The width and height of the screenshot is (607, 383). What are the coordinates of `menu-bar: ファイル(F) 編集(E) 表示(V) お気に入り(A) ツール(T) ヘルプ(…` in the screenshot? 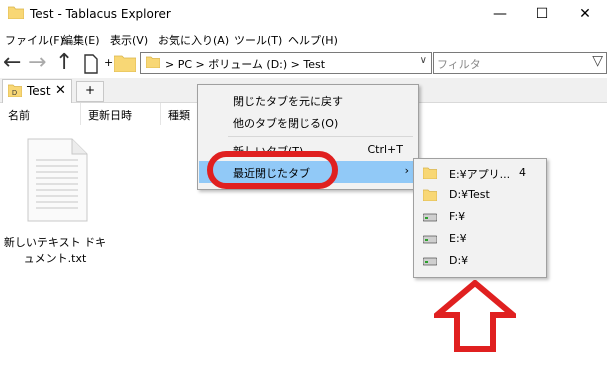 It's located at (303, 40).